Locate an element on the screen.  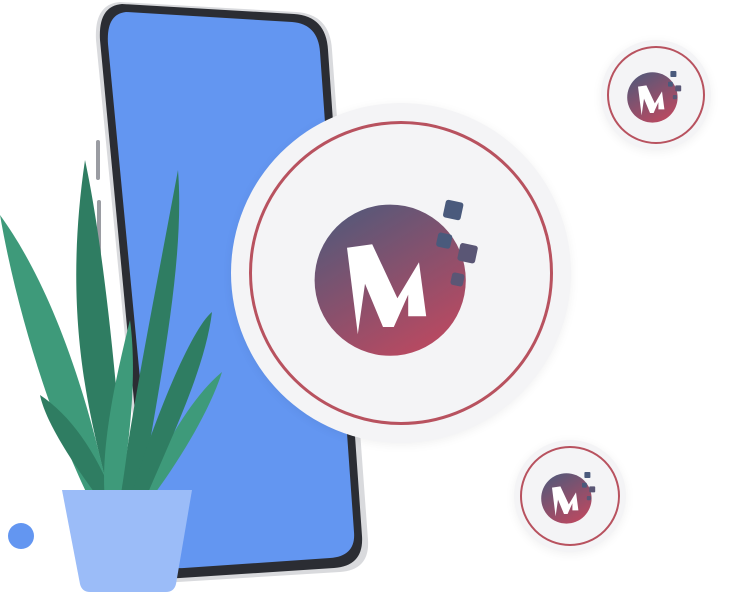
plant-pot is located at coordinates (127, 541).